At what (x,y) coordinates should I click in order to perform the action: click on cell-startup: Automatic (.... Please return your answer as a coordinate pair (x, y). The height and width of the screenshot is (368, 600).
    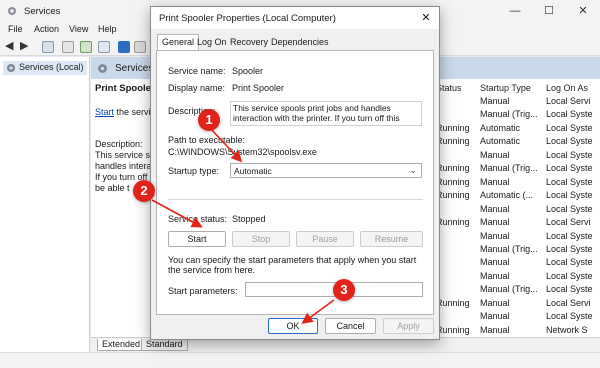
    Looking at the image, I should click on (507, 195).